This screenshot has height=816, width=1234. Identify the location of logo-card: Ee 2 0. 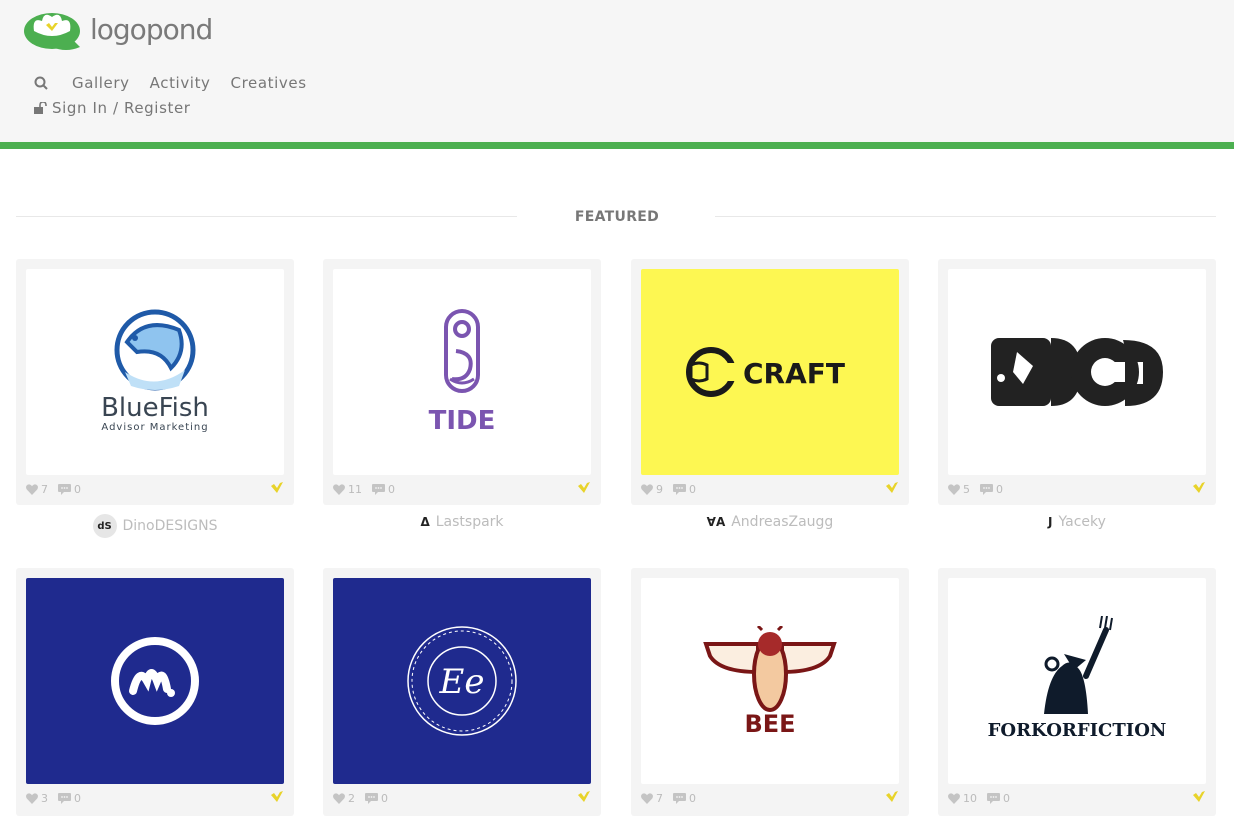
(462, 692).